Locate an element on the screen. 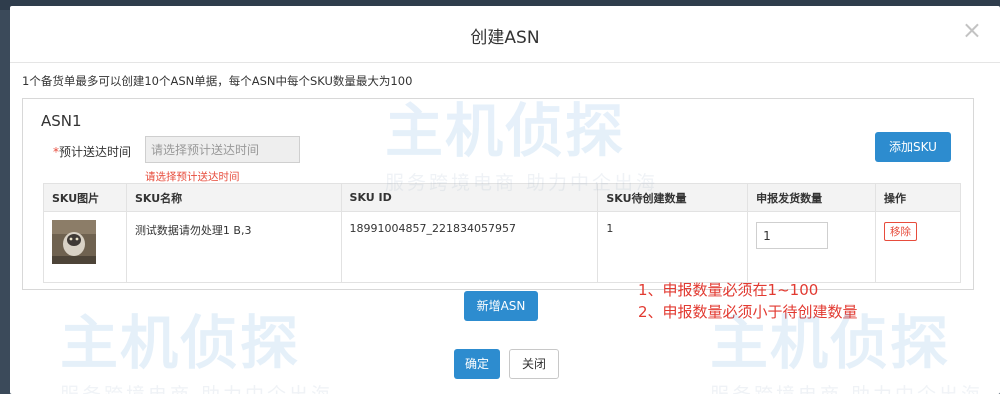 The width and height of the screenshot is (1000, 394). col-sku-image: SKU图片 is located at coordinates (85, 197).